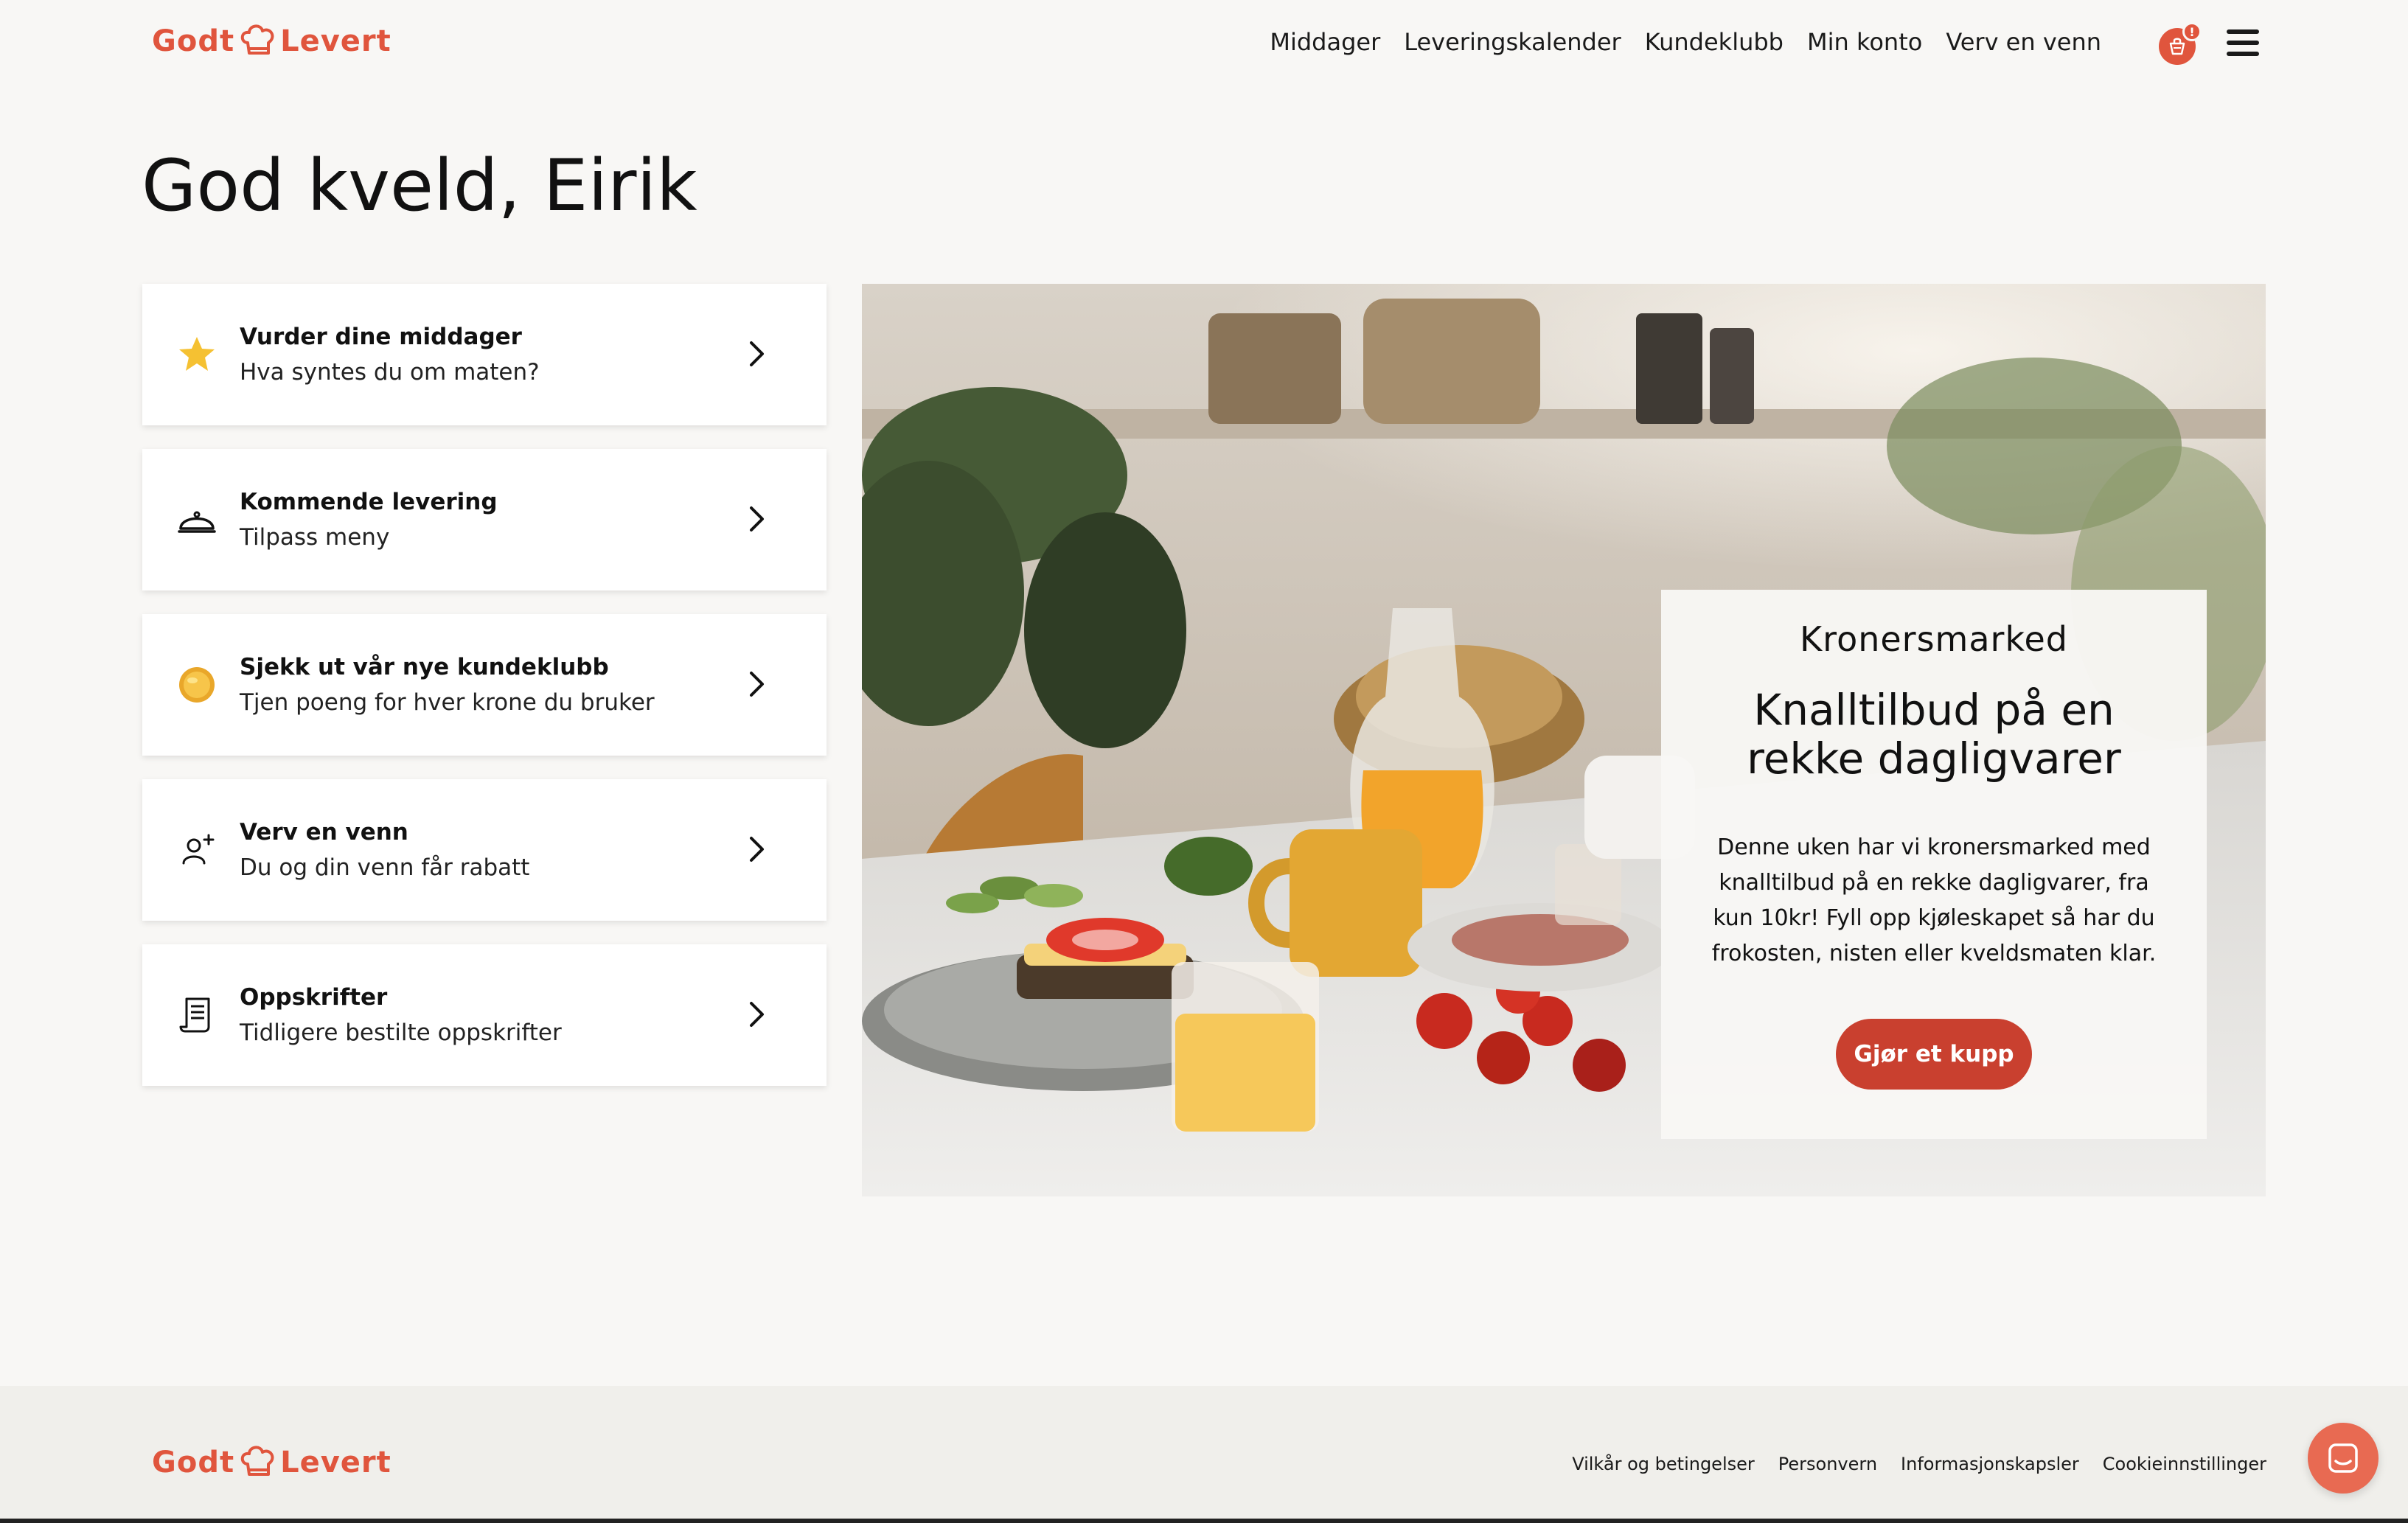  Describe the element at coordinates (385, 867) in the screenshot. I see `card-subtitle: Du og din venn får rabatt` at that location.